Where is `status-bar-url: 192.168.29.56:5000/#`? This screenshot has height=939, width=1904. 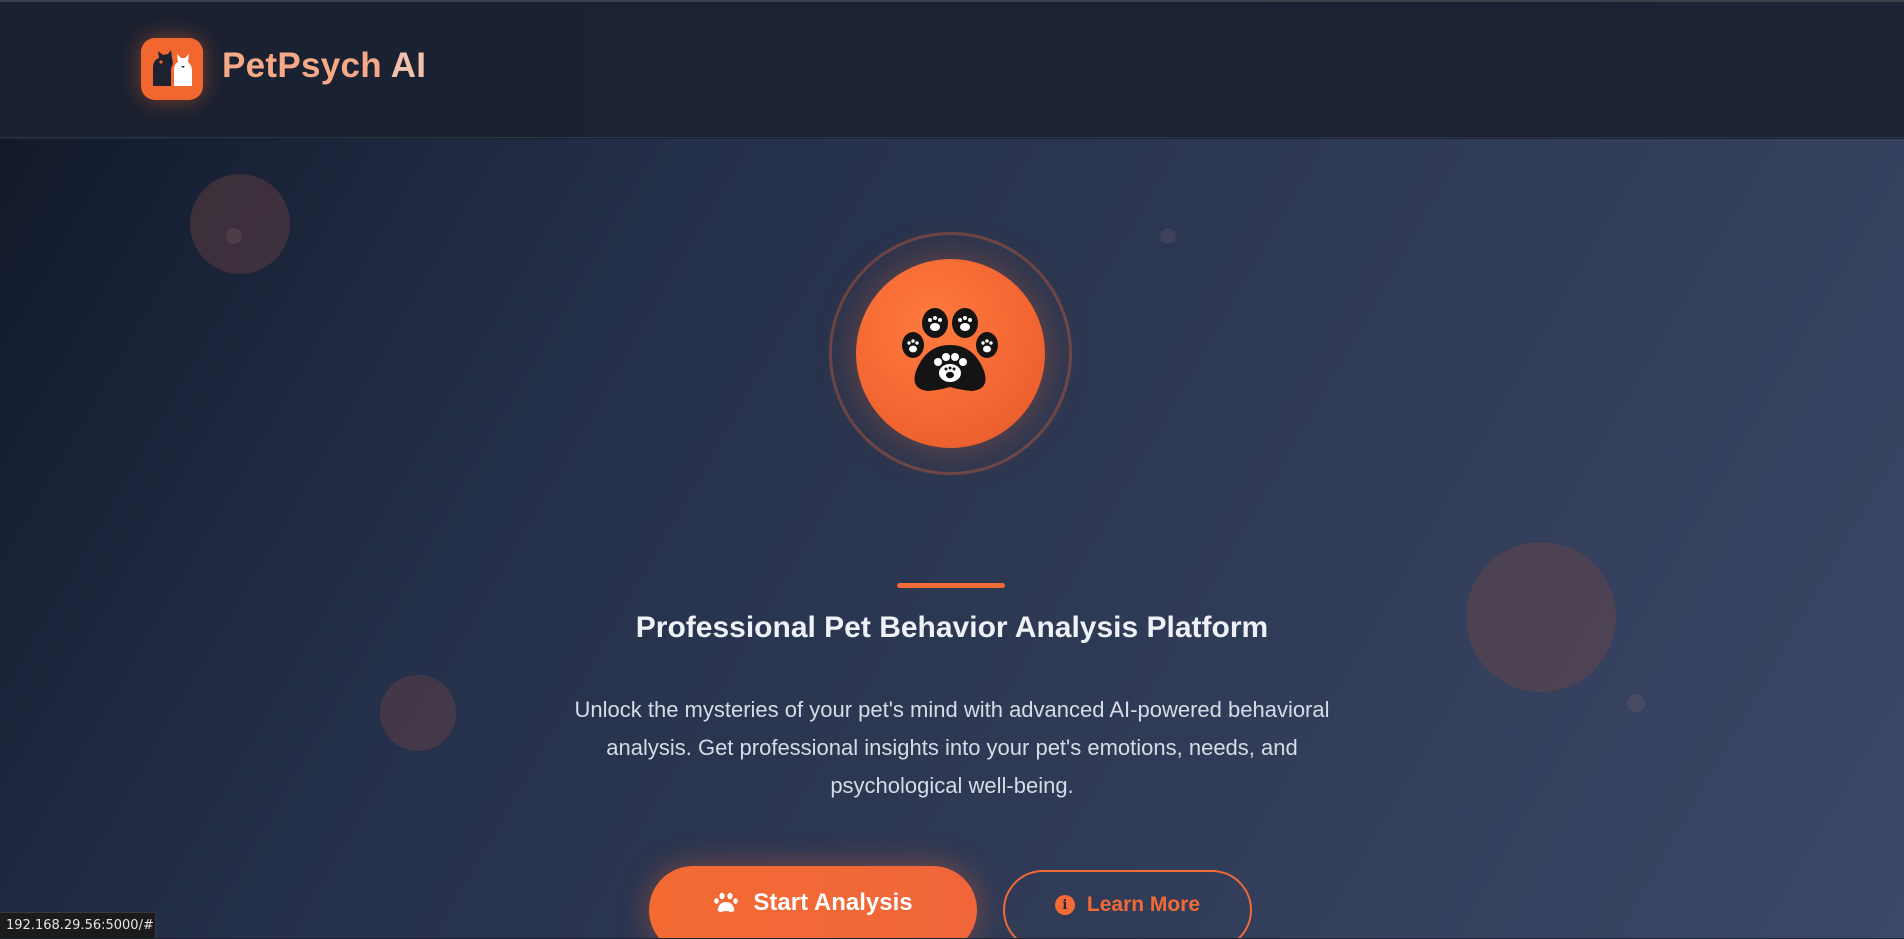 status-bar-url: 192.168.29.56:5000/# is located at coordinates (78, 925).